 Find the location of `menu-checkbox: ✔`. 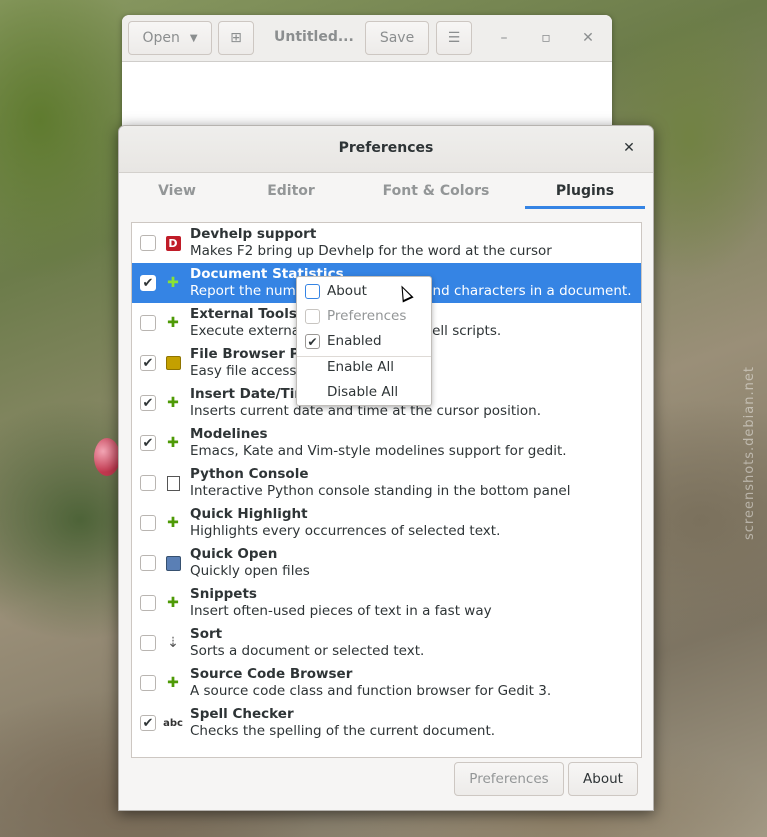

menu-checkbox: ✔ is located at coordinates (312, 341).